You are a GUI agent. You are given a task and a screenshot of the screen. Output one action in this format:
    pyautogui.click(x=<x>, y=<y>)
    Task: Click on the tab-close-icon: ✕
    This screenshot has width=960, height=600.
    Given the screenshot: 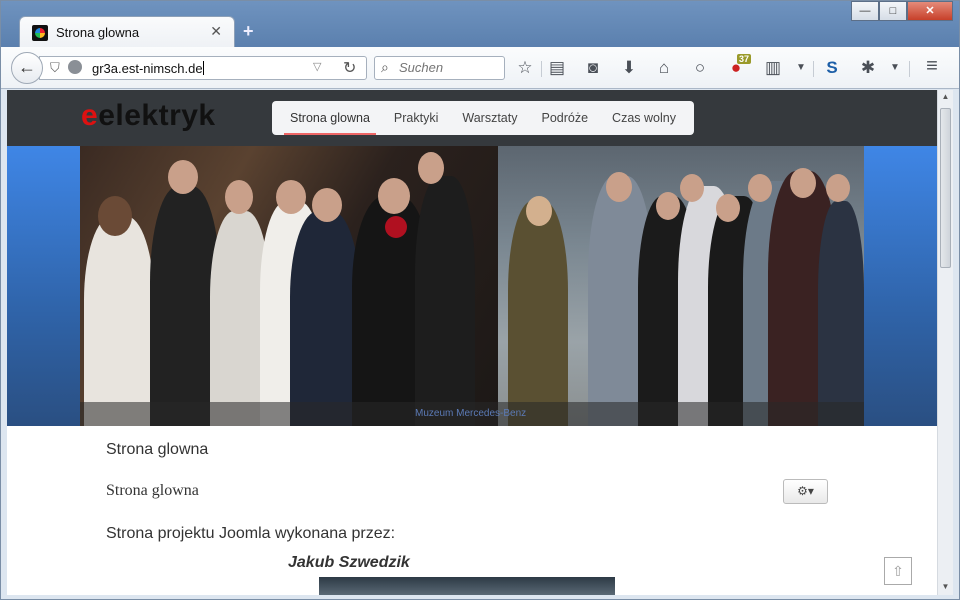 What is the action you would take?
    pyautogui.click(x=216, y=31)
    